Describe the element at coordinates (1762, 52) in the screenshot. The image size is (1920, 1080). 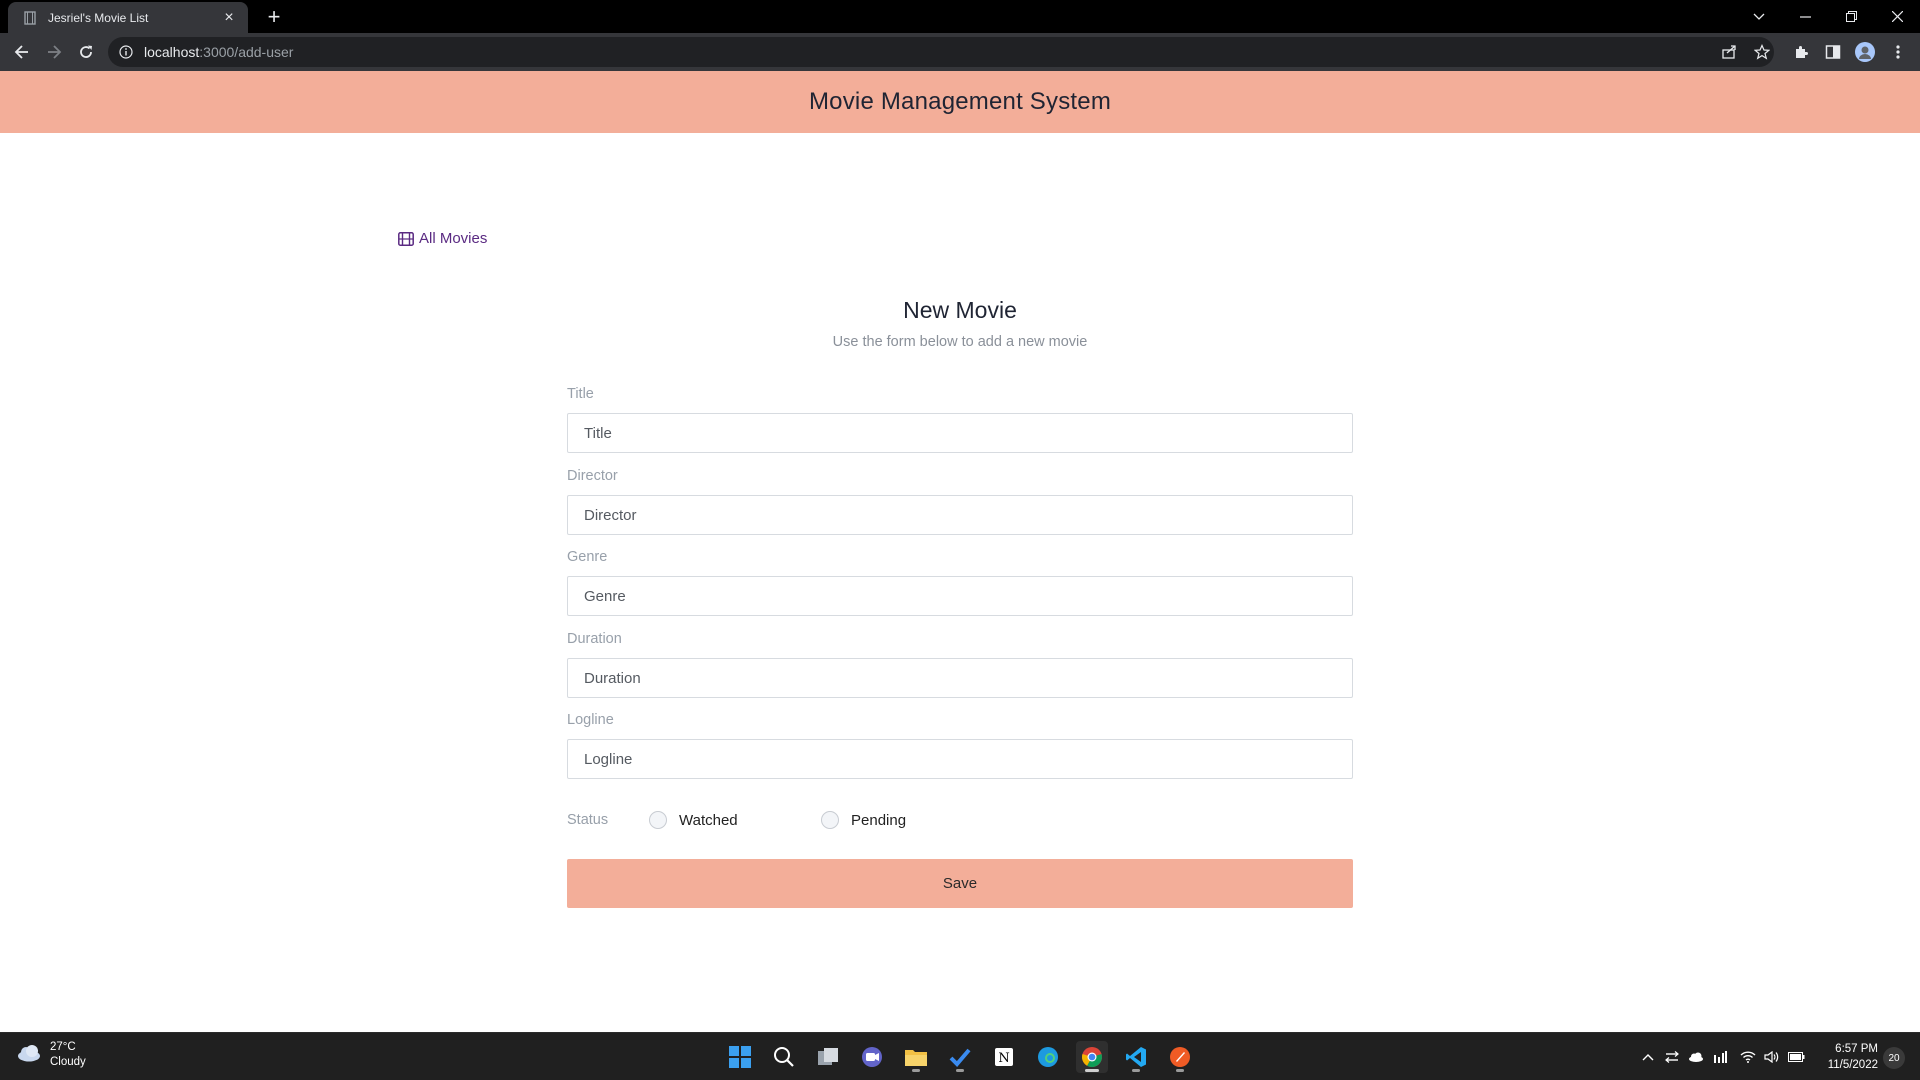
I see `bookmark-star-icon` at that location.